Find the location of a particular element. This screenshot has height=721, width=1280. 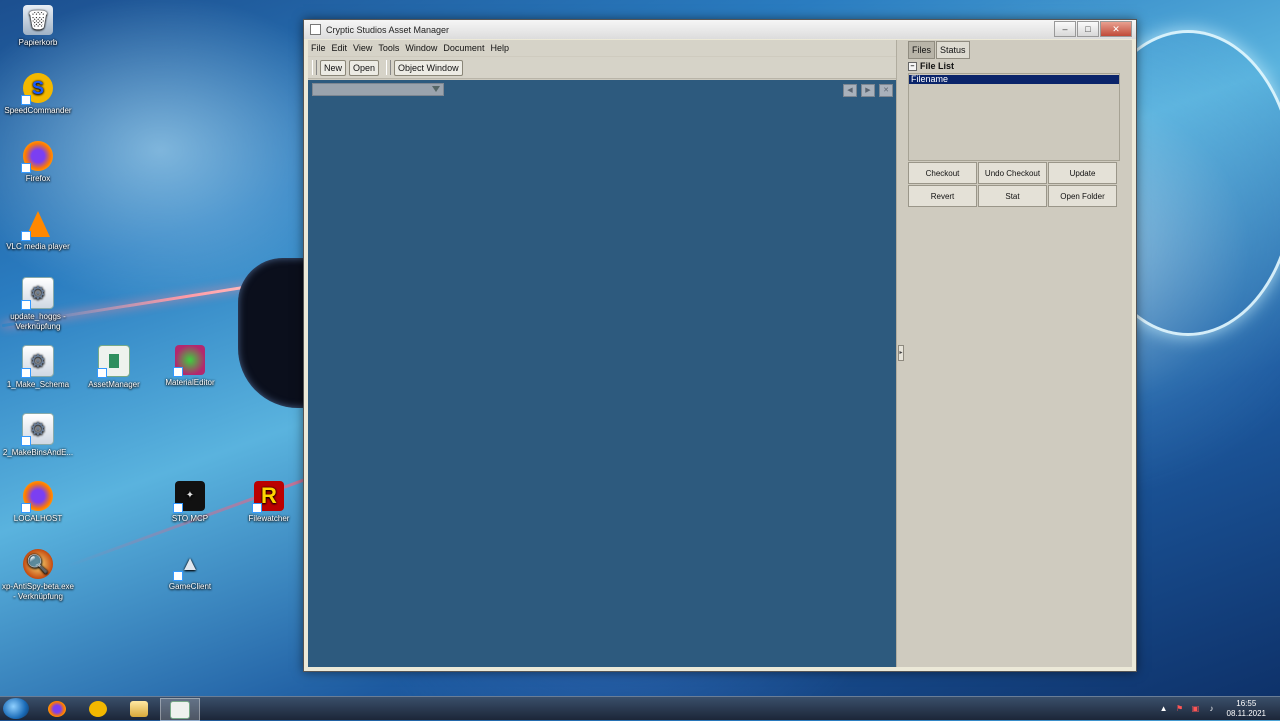

taskbar-clock: 16:55 08.11.2021 is located at coordinates (1246, 709).